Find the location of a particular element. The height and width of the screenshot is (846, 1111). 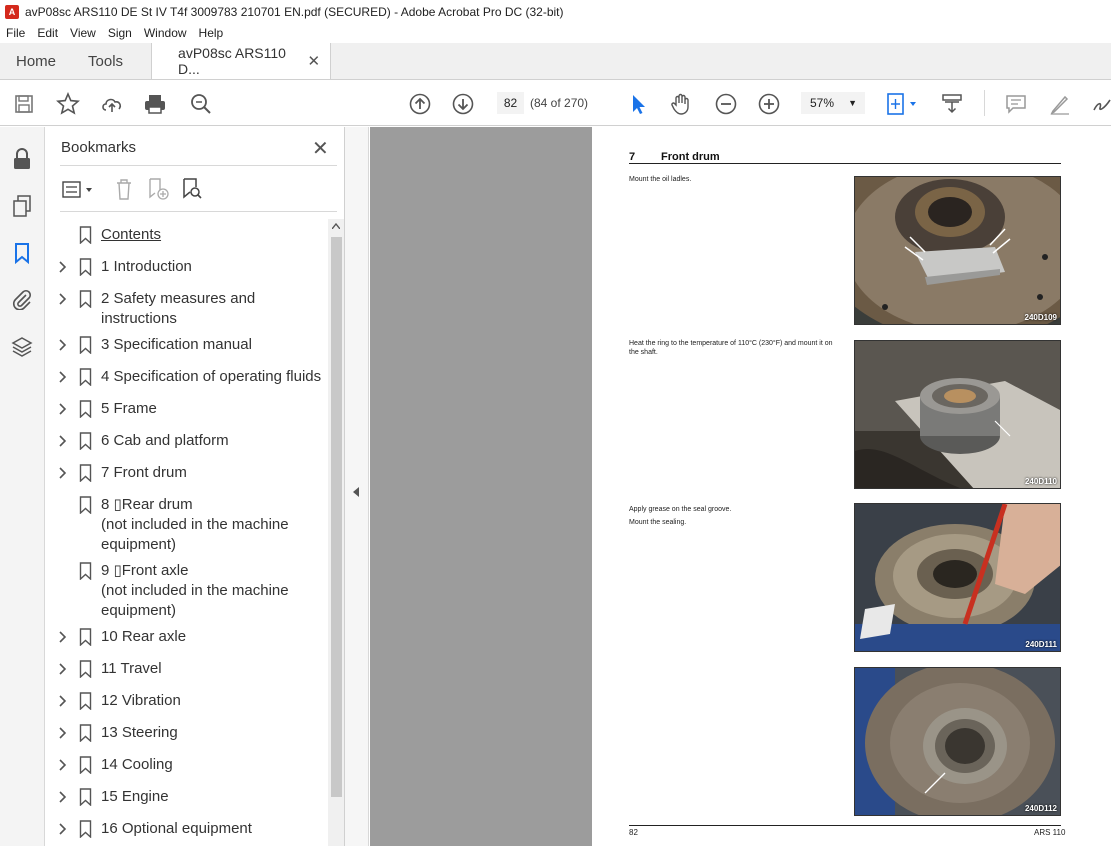

attachments-paperclip-icon is located at coordinates (22, 299).